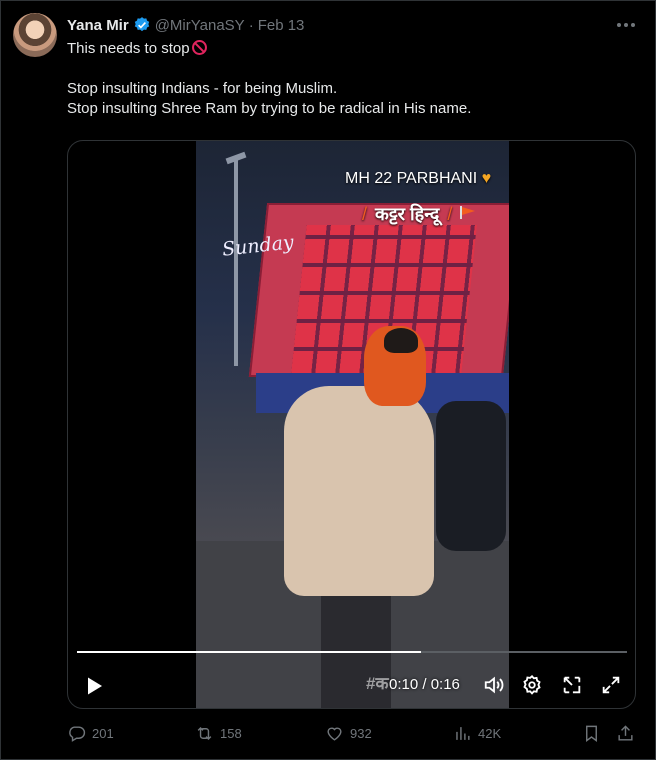 The width and height of the screenshot is (656, 760). What do you see at coordinates (377, 683) in the screenshot?
I see `overlay-bottom-text: #क` at bounding box center [377, 683].